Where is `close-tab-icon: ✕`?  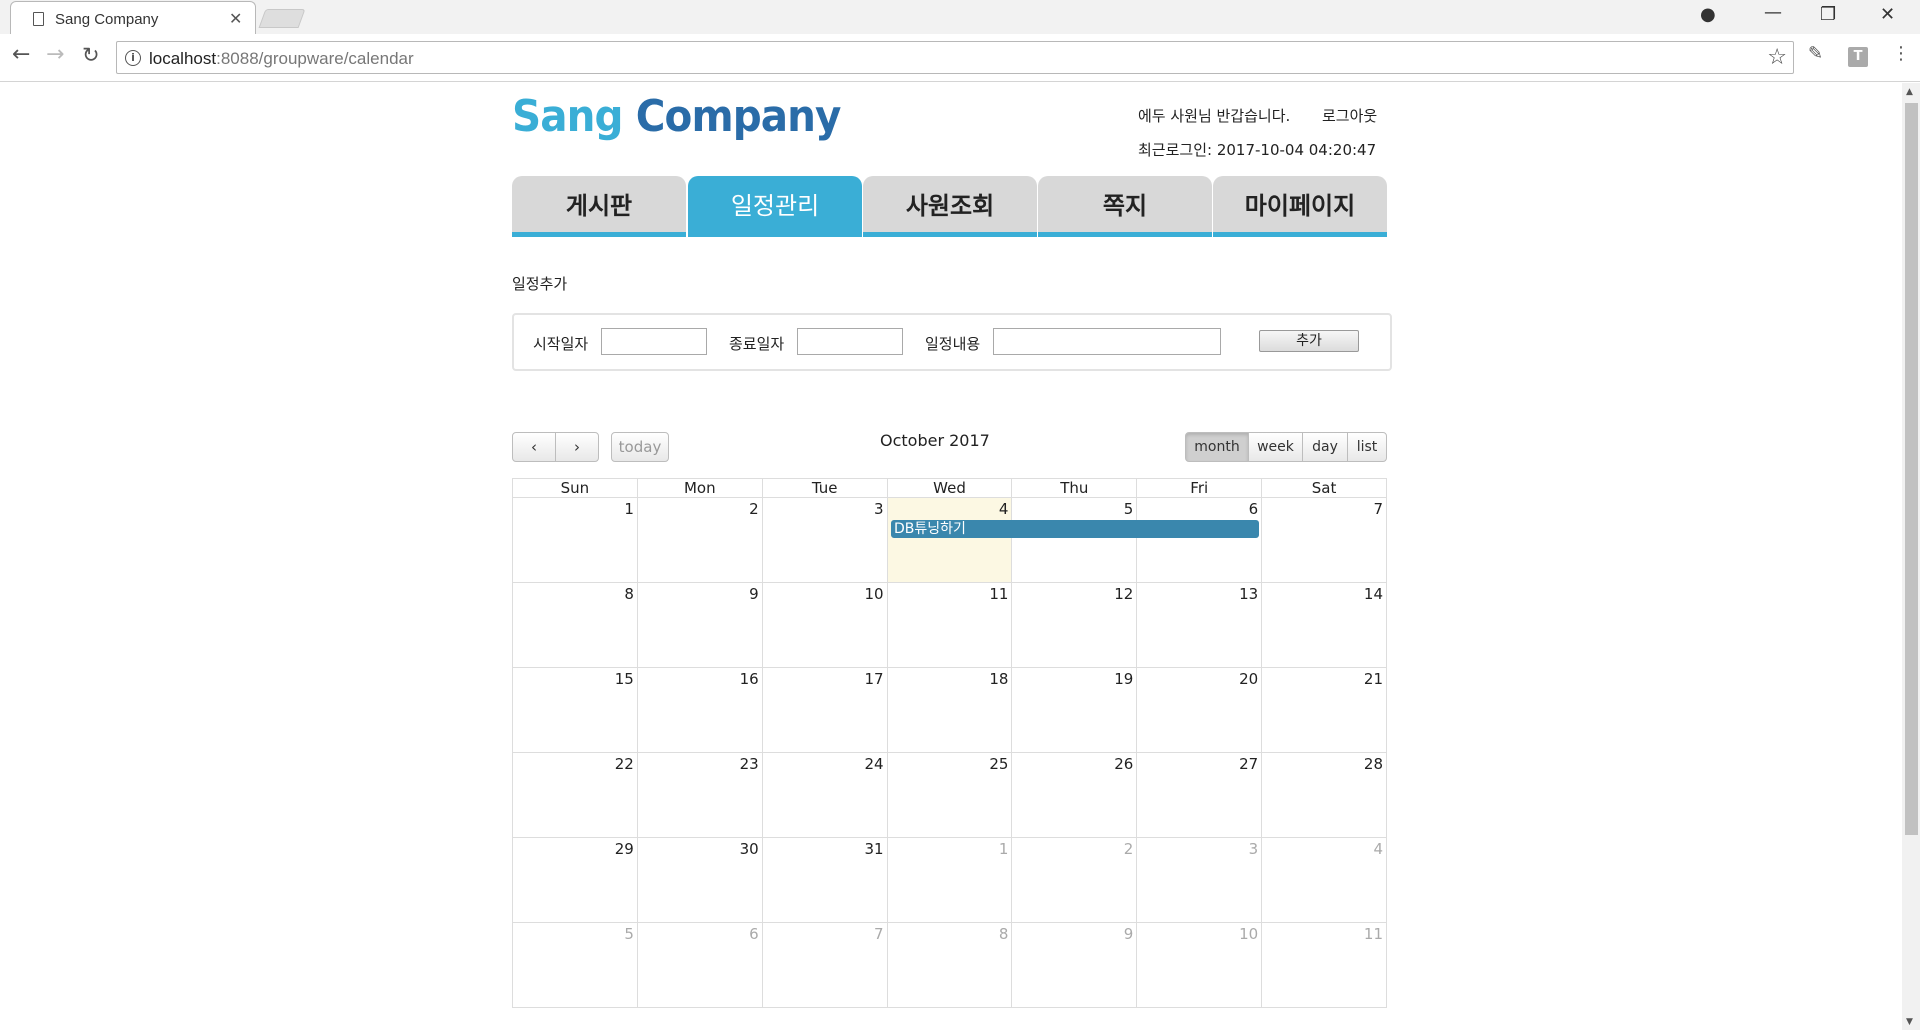 close-tab-icon: ✕ is located at coordinates (235, 18).